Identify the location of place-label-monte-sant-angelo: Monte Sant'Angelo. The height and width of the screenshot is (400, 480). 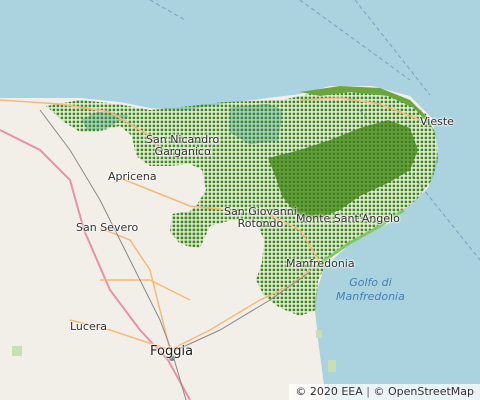
(348, 218).